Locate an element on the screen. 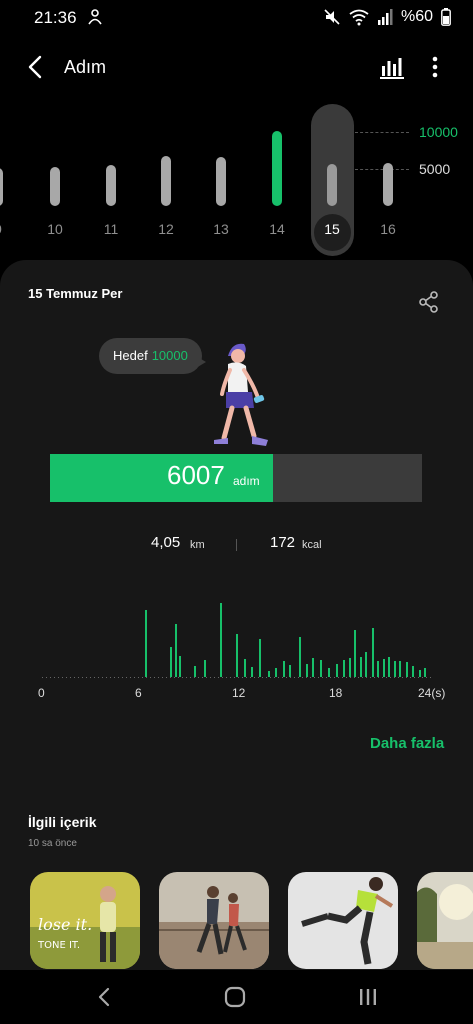  week-label-day-16: 16 is located at coordinates (388, 229).